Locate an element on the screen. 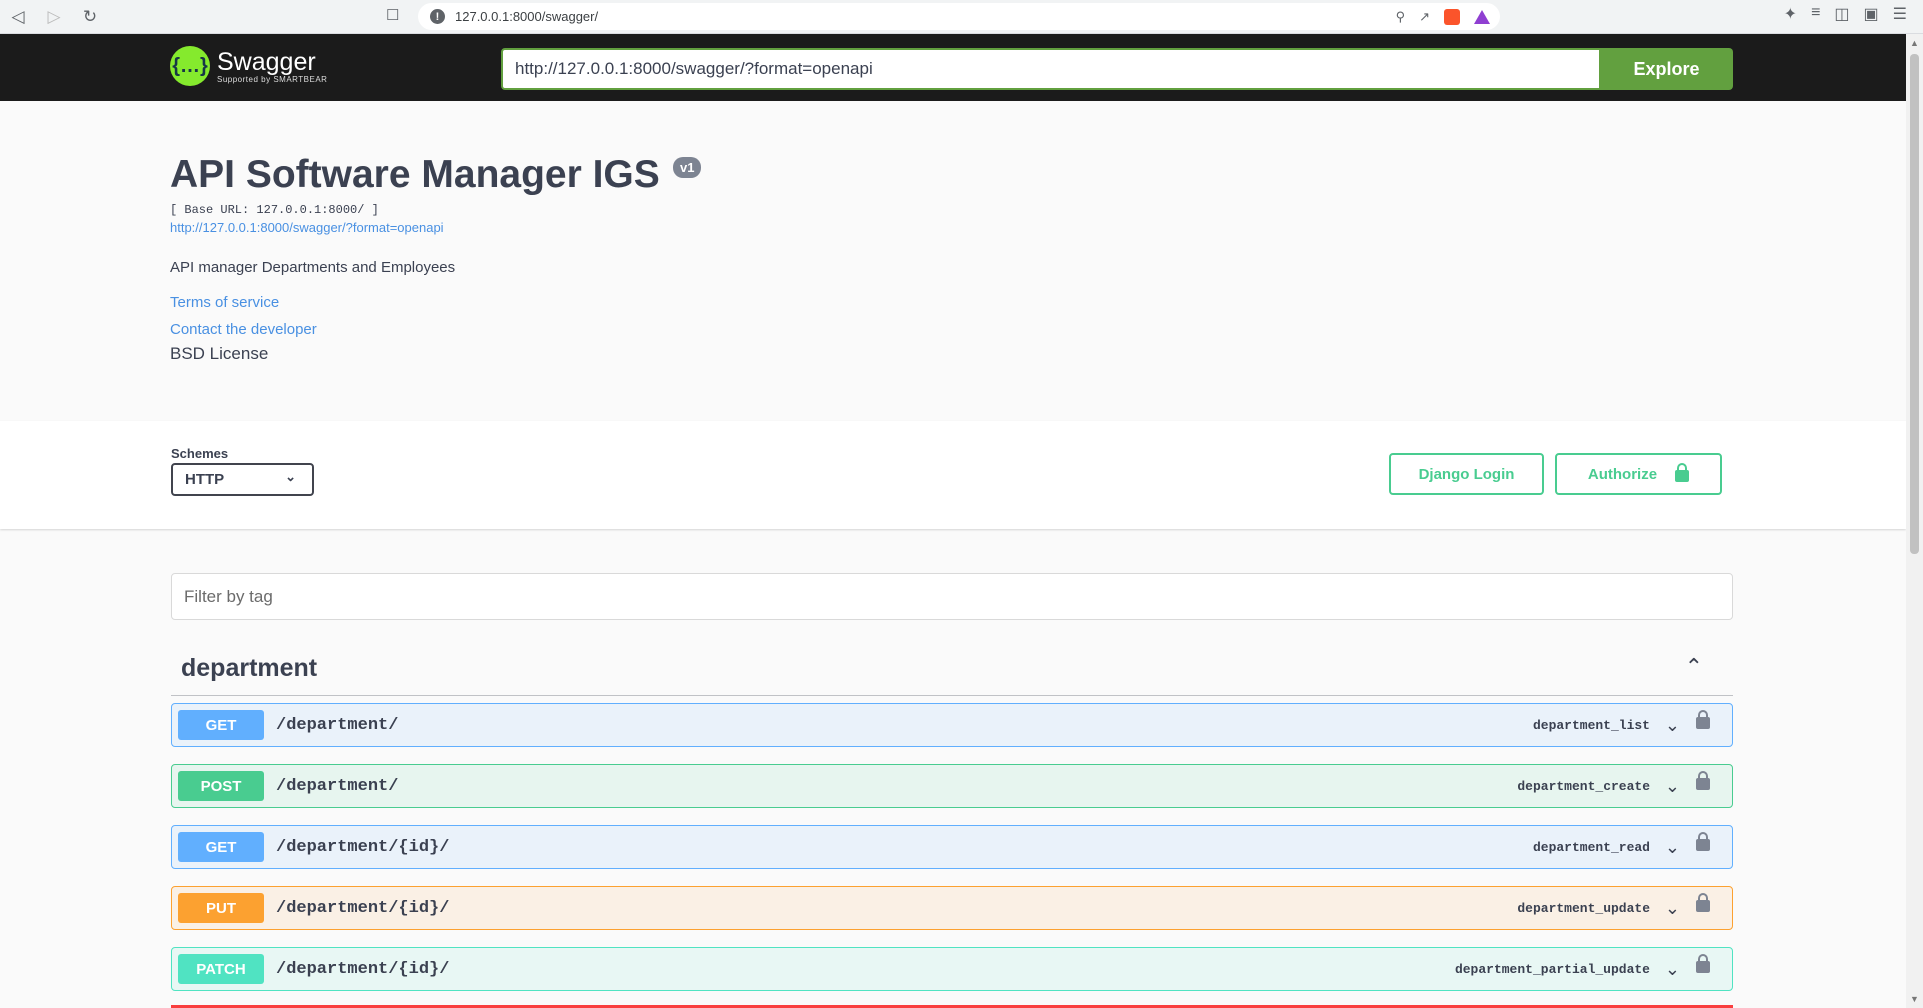 Image resolution: width=1923 pixels, height=1008 pixels. bookmark-icon: ☐ is located at coordinates (392, 15).